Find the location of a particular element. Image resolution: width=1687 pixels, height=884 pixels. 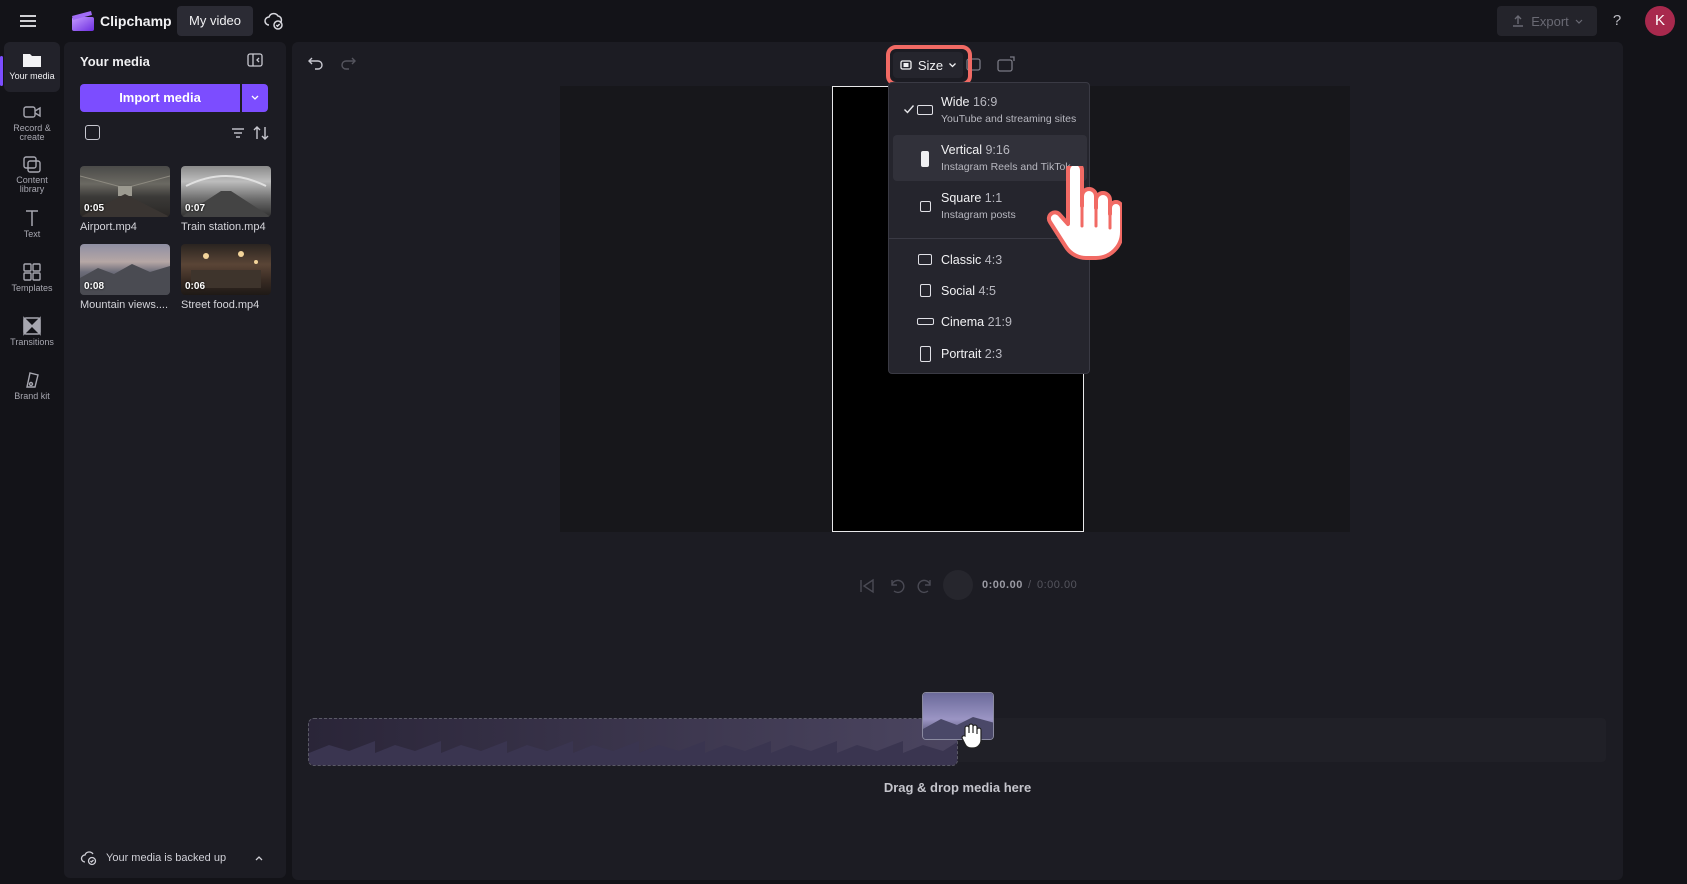

grab-hand-icon is located at coordinates (971, 736).